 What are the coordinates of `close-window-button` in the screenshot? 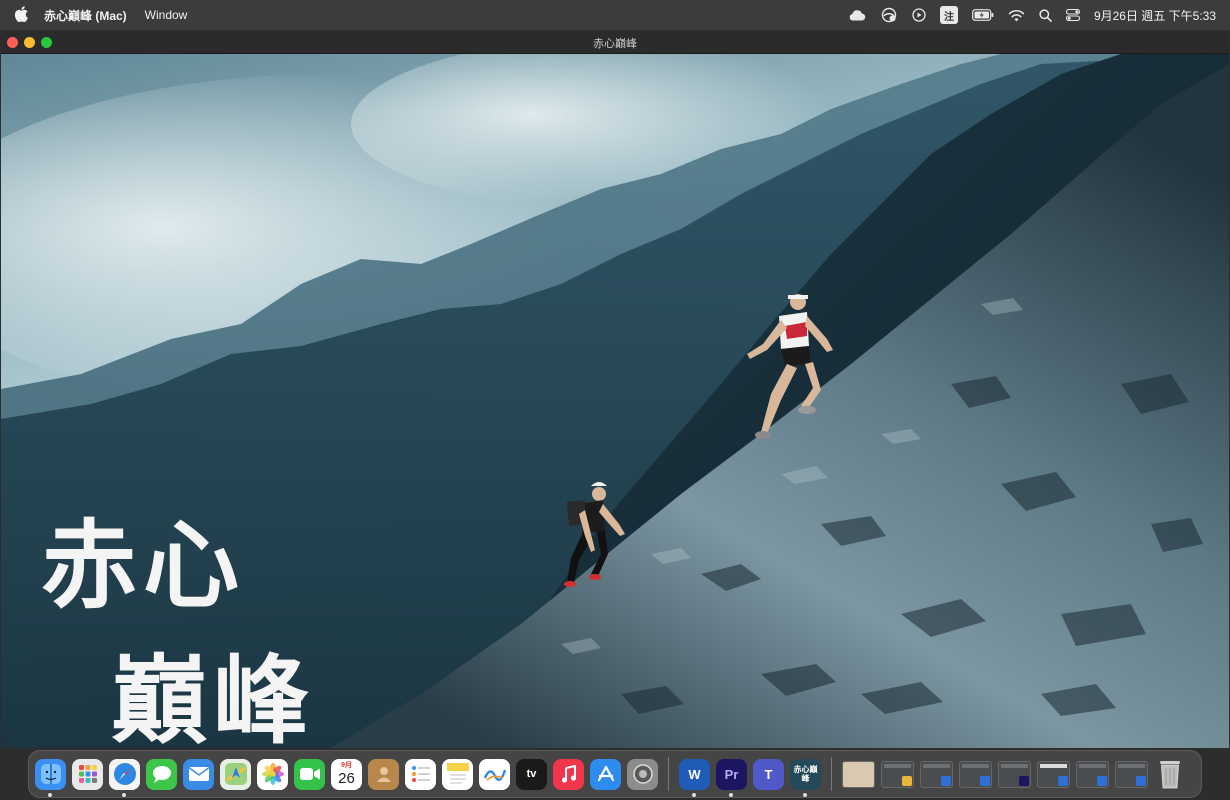 It's located at (12, 42).